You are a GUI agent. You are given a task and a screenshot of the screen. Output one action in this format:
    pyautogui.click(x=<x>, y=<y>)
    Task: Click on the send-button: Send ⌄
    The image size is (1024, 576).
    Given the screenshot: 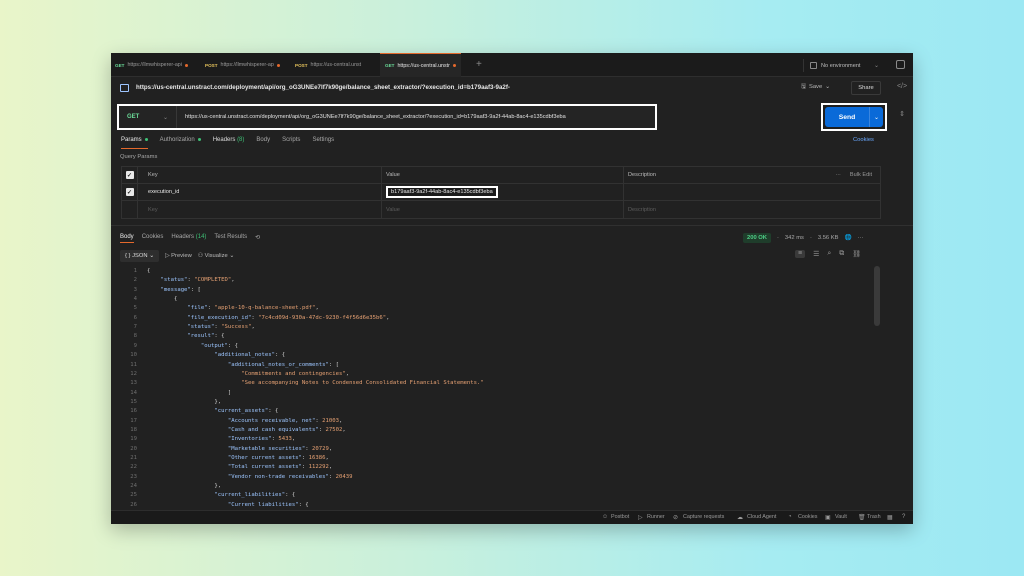 What is the action you would take?
    pyautogui.click(x=854, y=117)
    